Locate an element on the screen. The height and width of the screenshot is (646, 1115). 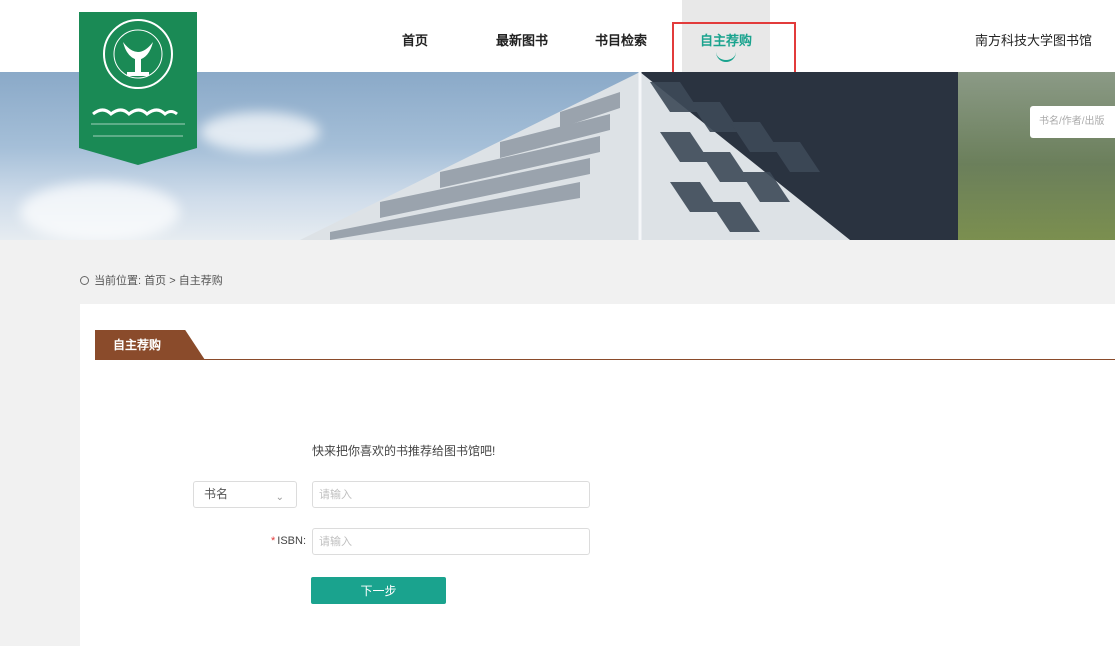
nav-self-recommend-label: 自主荐购 is located at coordinates (725, 40).